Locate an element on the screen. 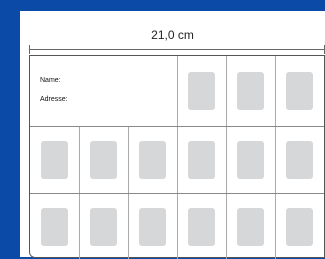  address-label: Adresse: is located at coordinates (54, 99).